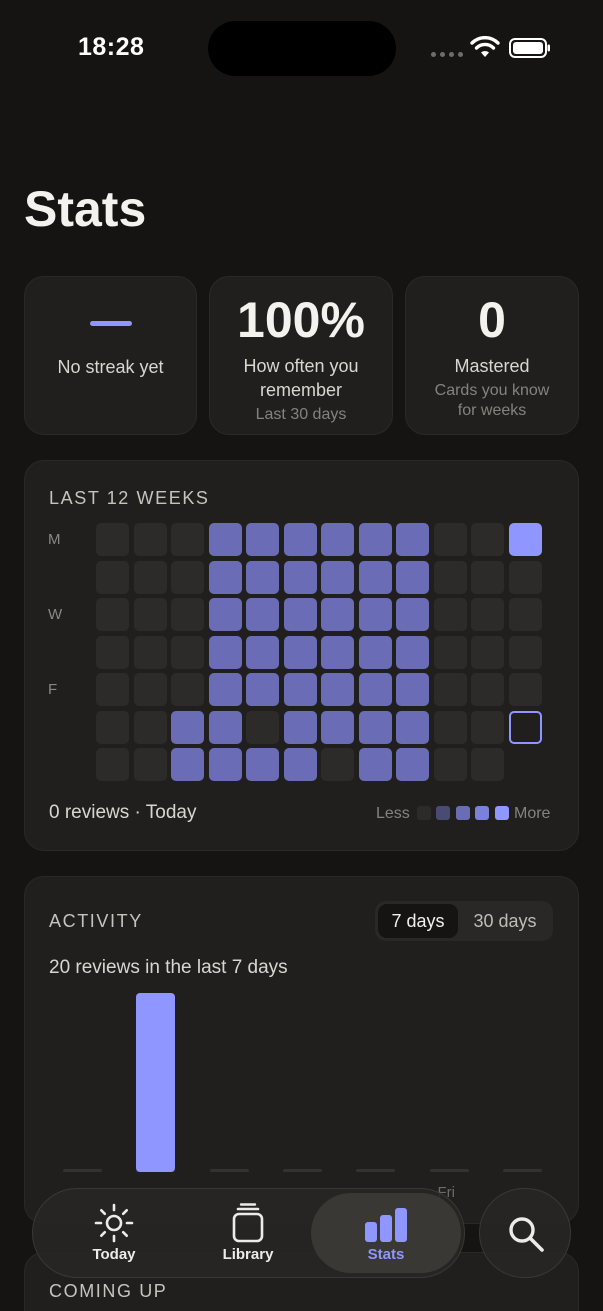  I want to click on legend-more: More, so click(532, 813).